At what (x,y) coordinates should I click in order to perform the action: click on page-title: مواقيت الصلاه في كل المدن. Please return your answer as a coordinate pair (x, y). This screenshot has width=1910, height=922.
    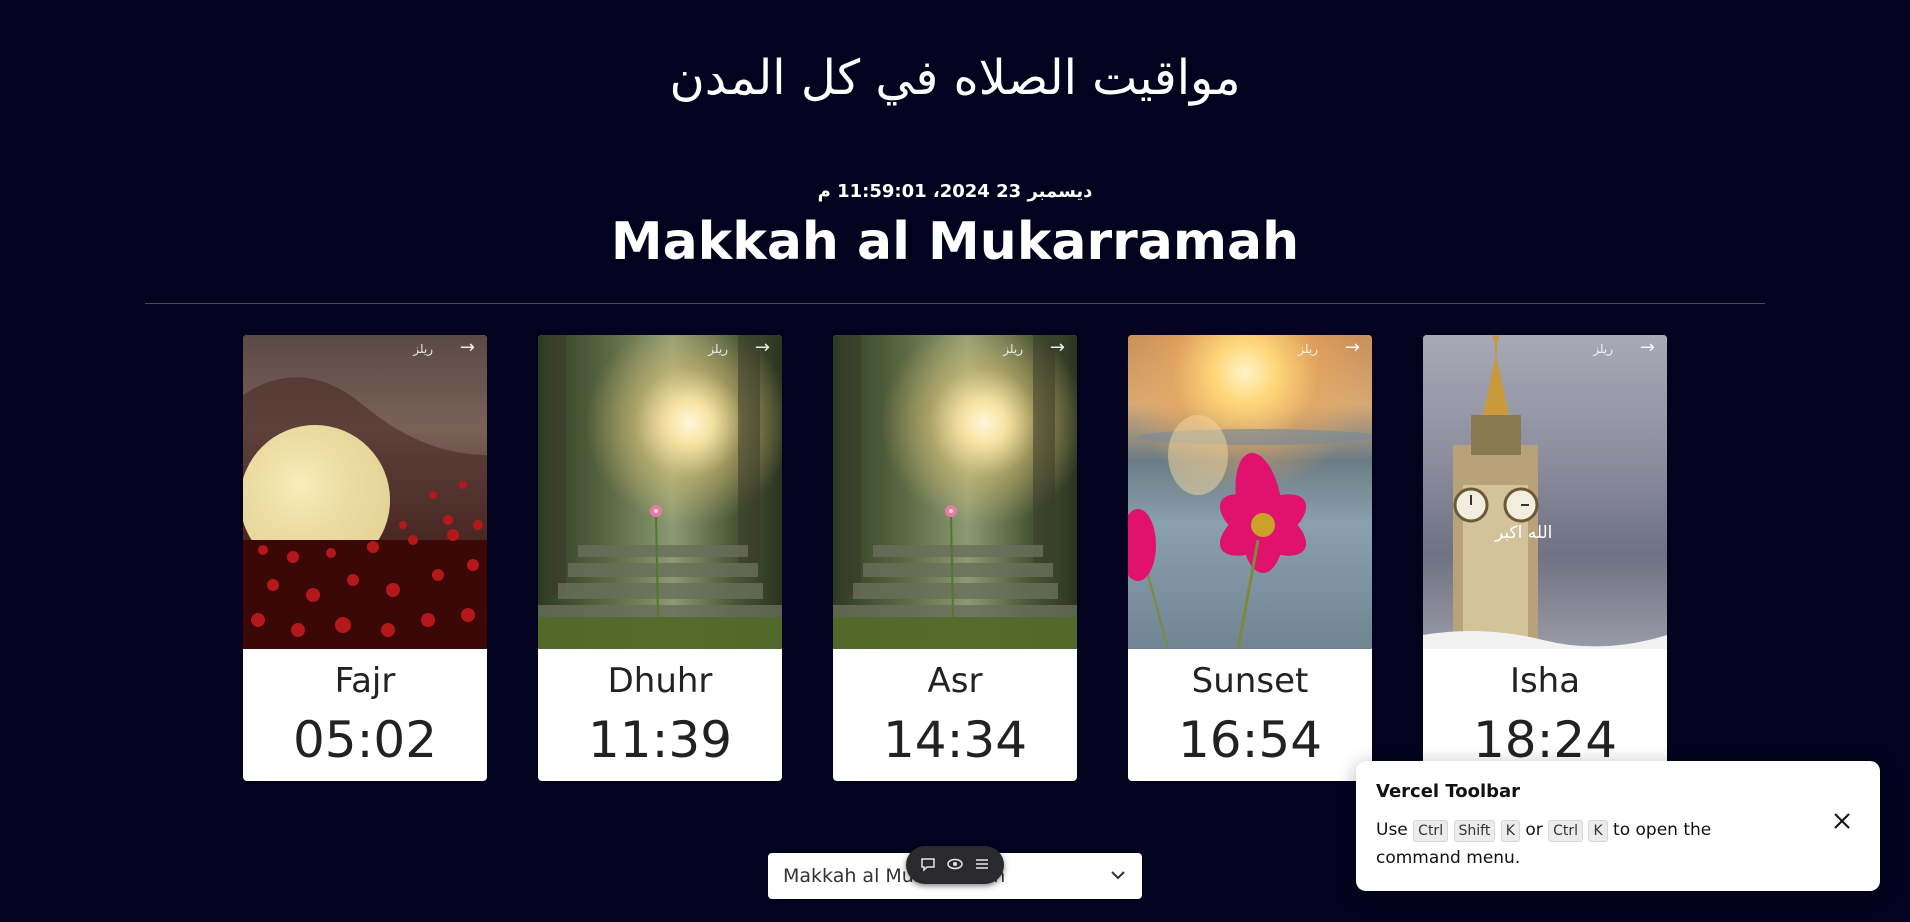
    Looking at the image, I should click on (955, 78).